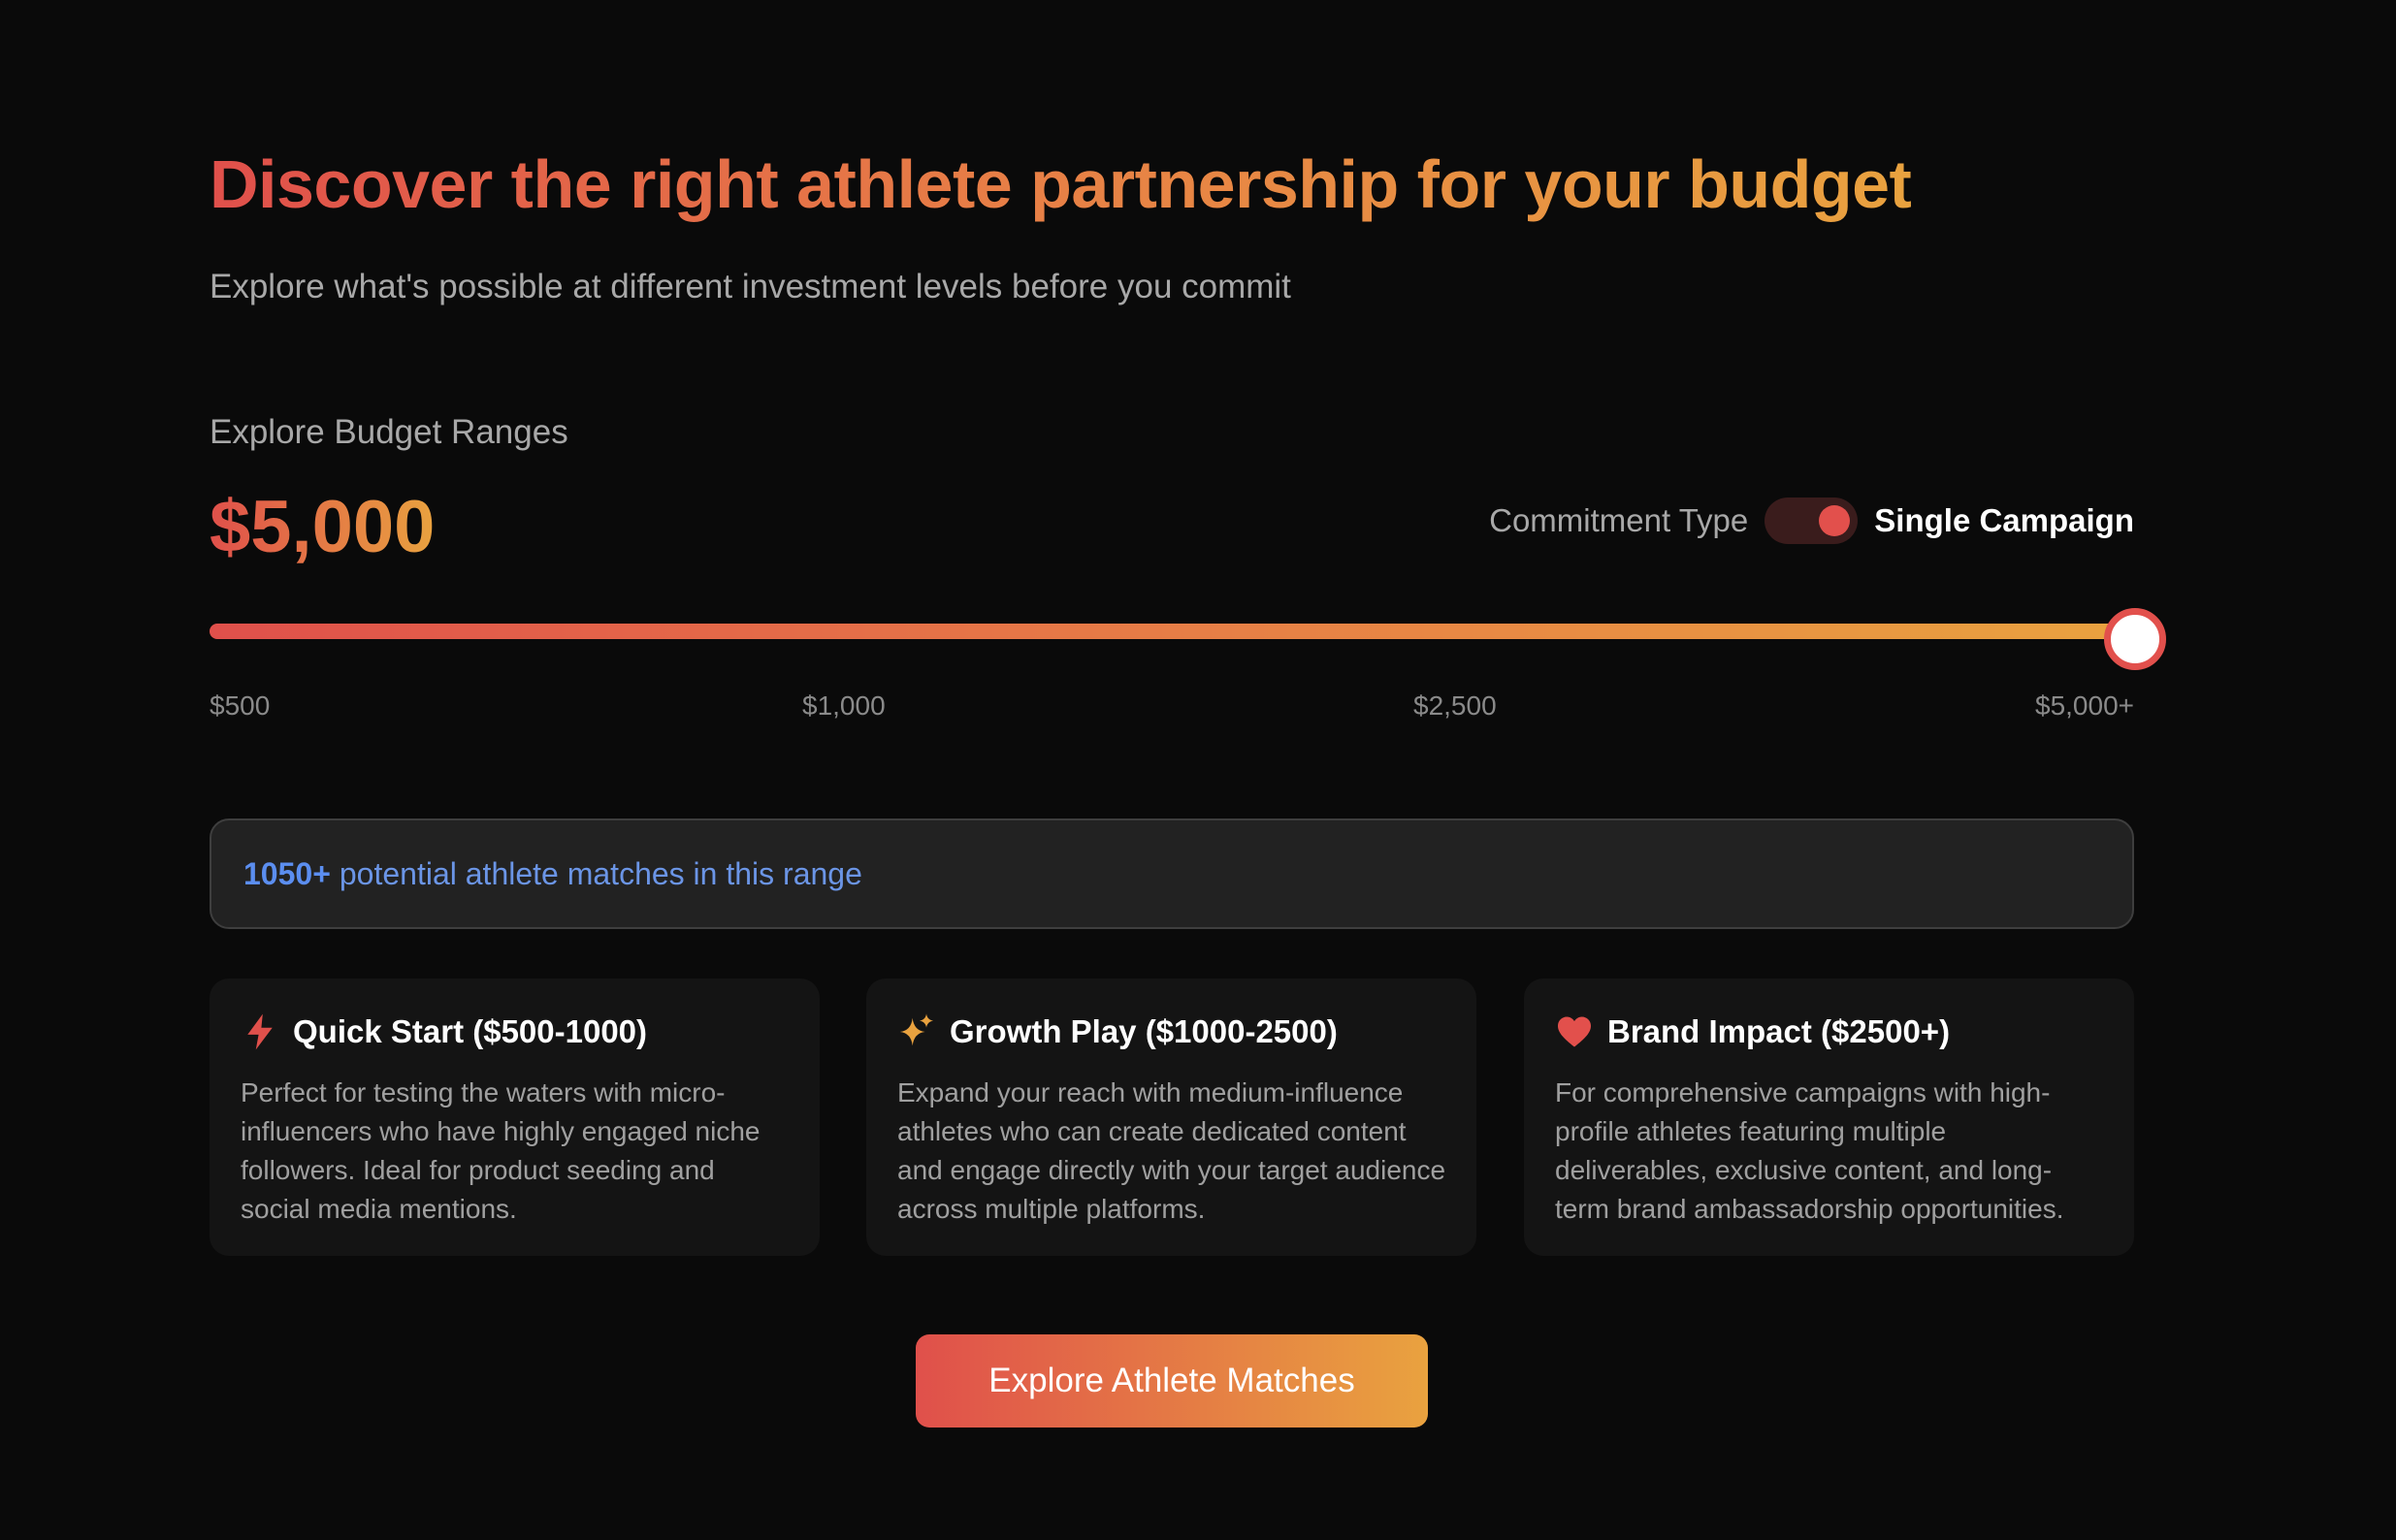  Describe the element at coordinates (1779, 1031) in the screenshot. I see `card-title: Brand Impact ($2500+)` at that location.